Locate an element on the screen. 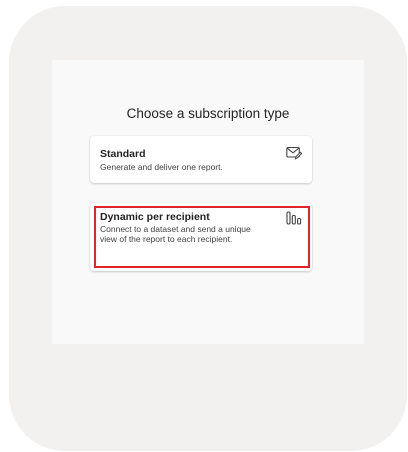 Image resolution: width=408 pixels, height=452 pixels. option-title: Standard is located at coordinates (123, 154).